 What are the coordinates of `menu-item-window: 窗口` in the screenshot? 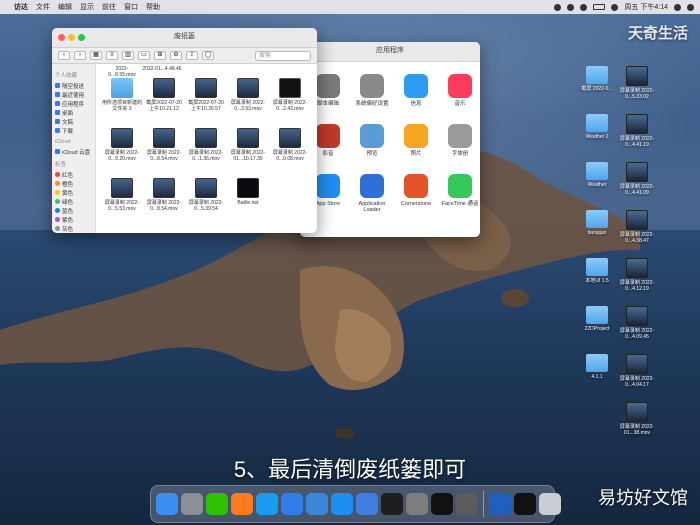 It's located at (131, 7).